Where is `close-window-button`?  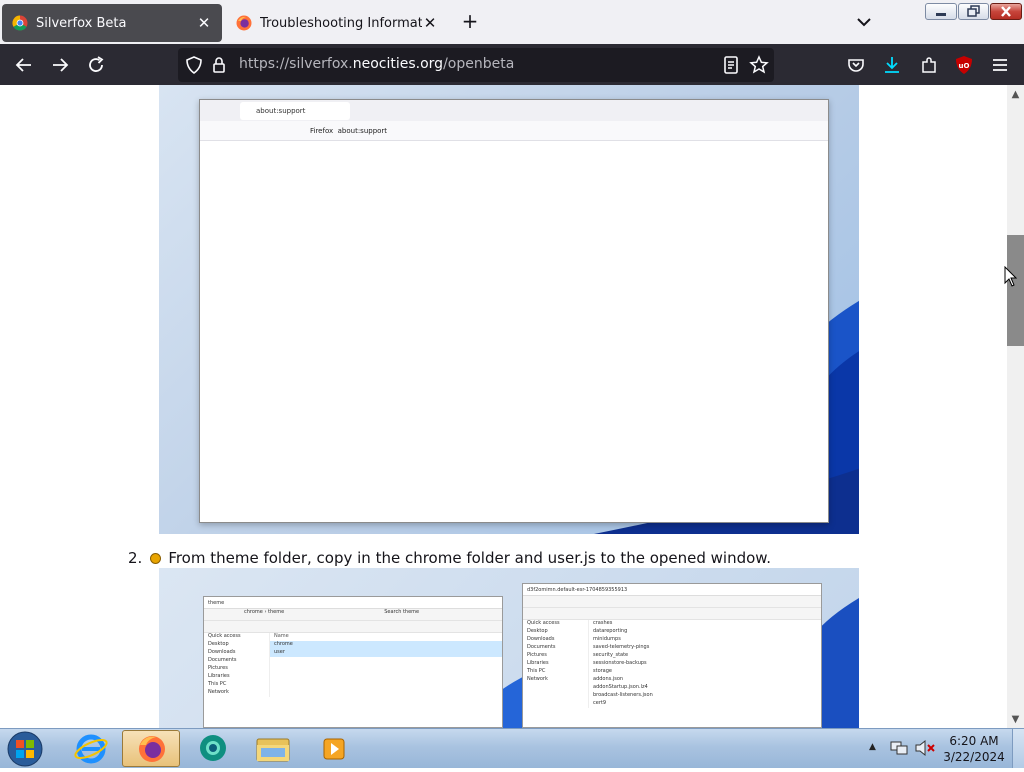
close-window-button is located at coordinates (1006, 11).